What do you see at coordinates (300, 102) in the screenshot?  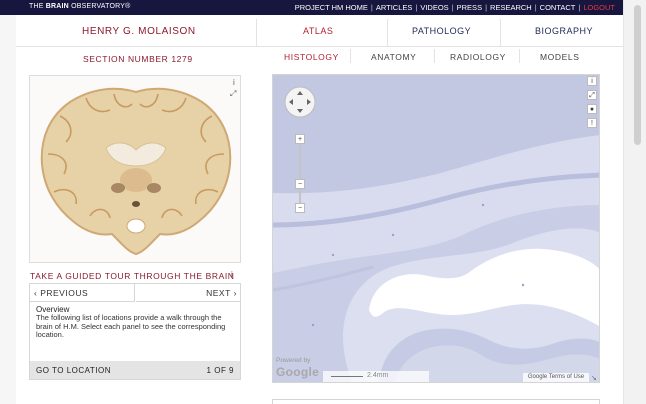 I see `pan-control` at bounding box center [300, 102].